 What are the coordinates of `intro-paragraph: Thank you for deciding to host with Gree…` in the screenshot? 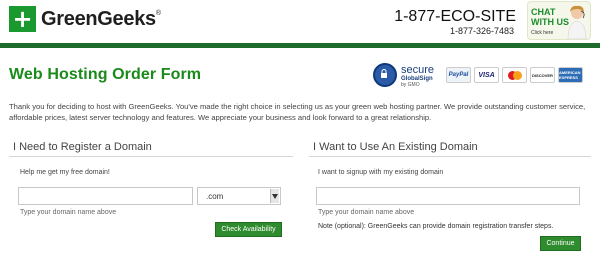 It's located at (297, 112).